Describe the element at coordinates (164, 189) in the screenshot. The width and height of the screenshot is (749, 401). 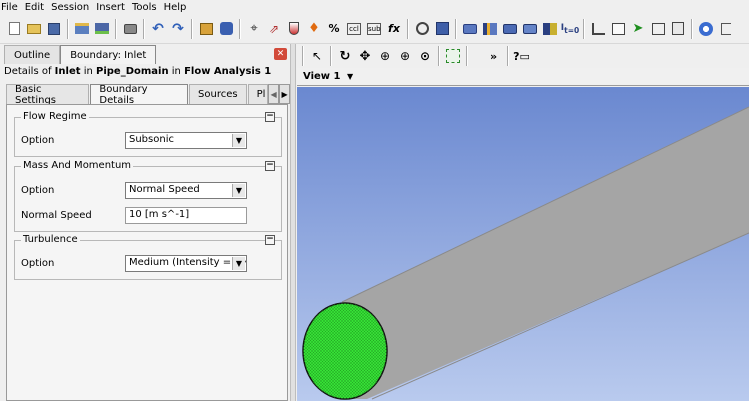
I see `select-value: Normal Speed` at that location.